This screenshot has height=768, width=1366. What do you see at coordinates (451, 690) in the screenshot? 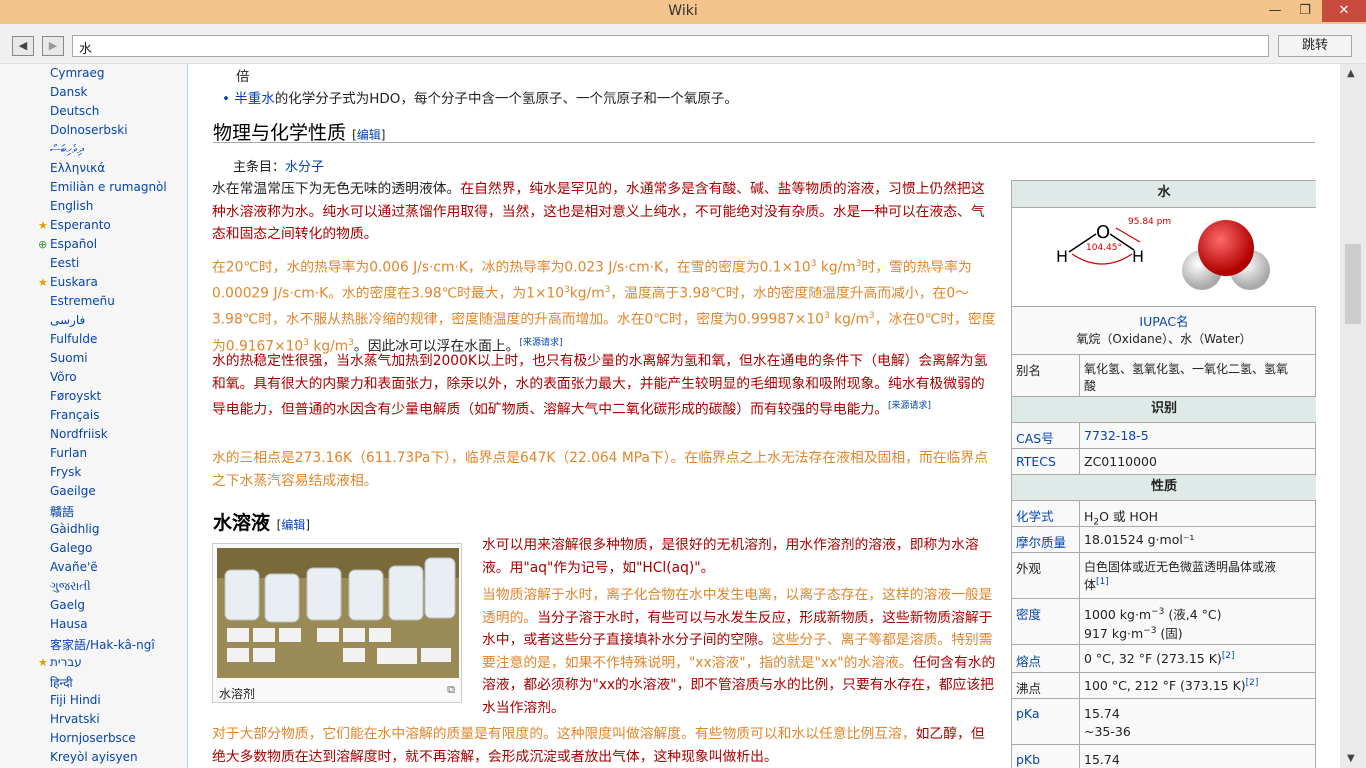
I see `enlarge-icon: ⧉` at bounding box center [451, 690].